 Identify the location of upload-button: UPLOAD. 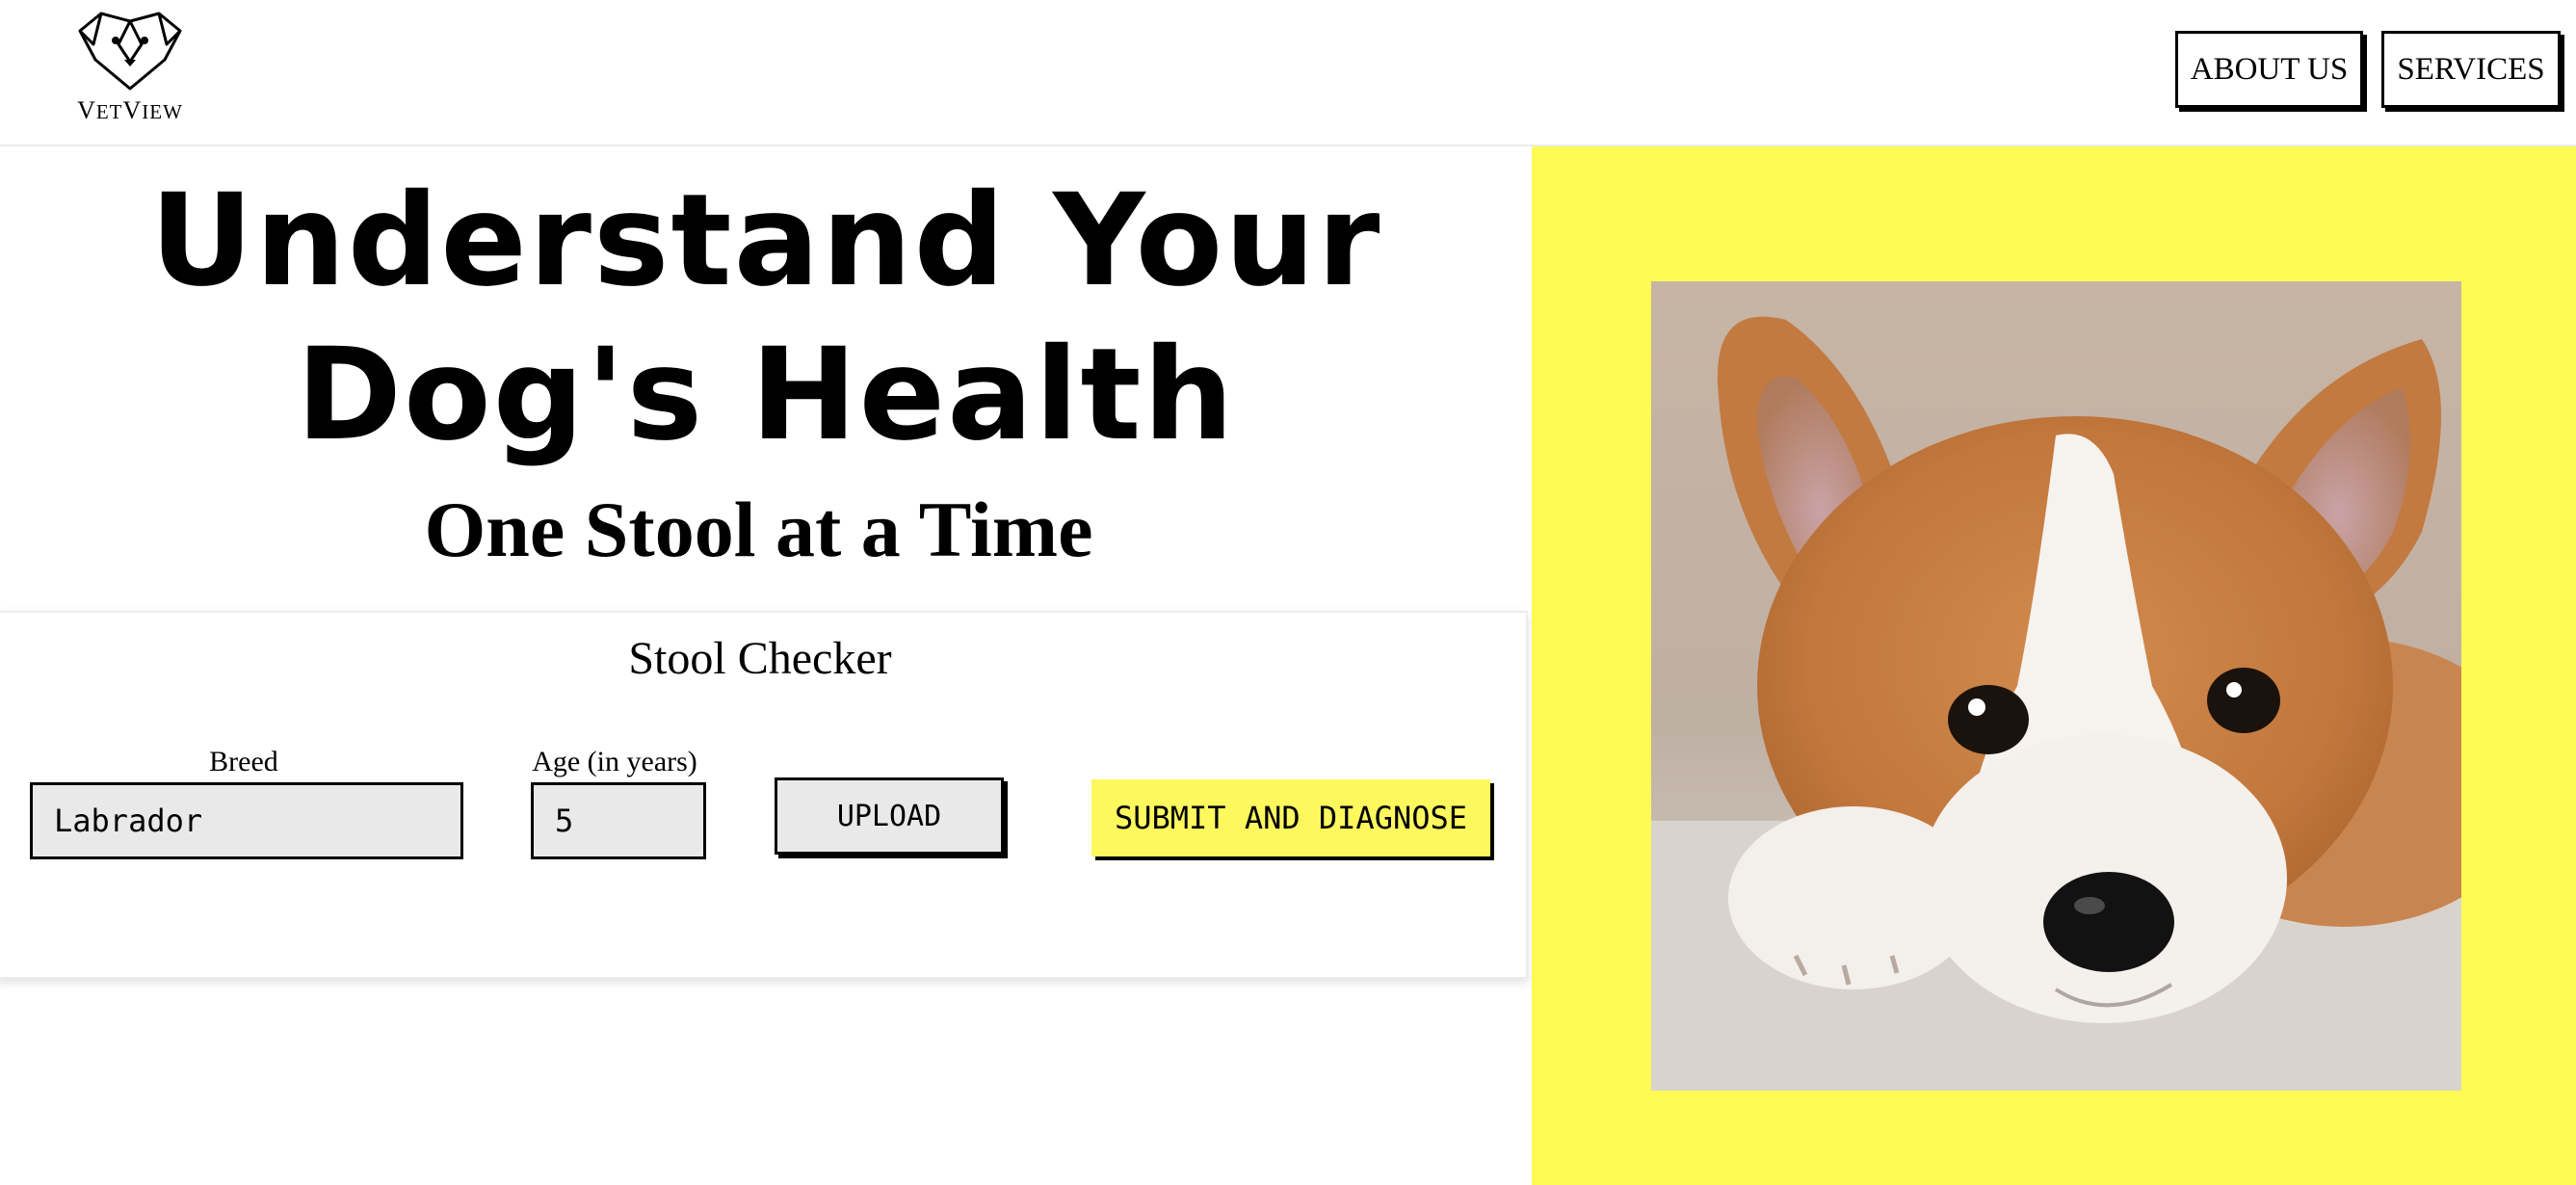
(889, 816).